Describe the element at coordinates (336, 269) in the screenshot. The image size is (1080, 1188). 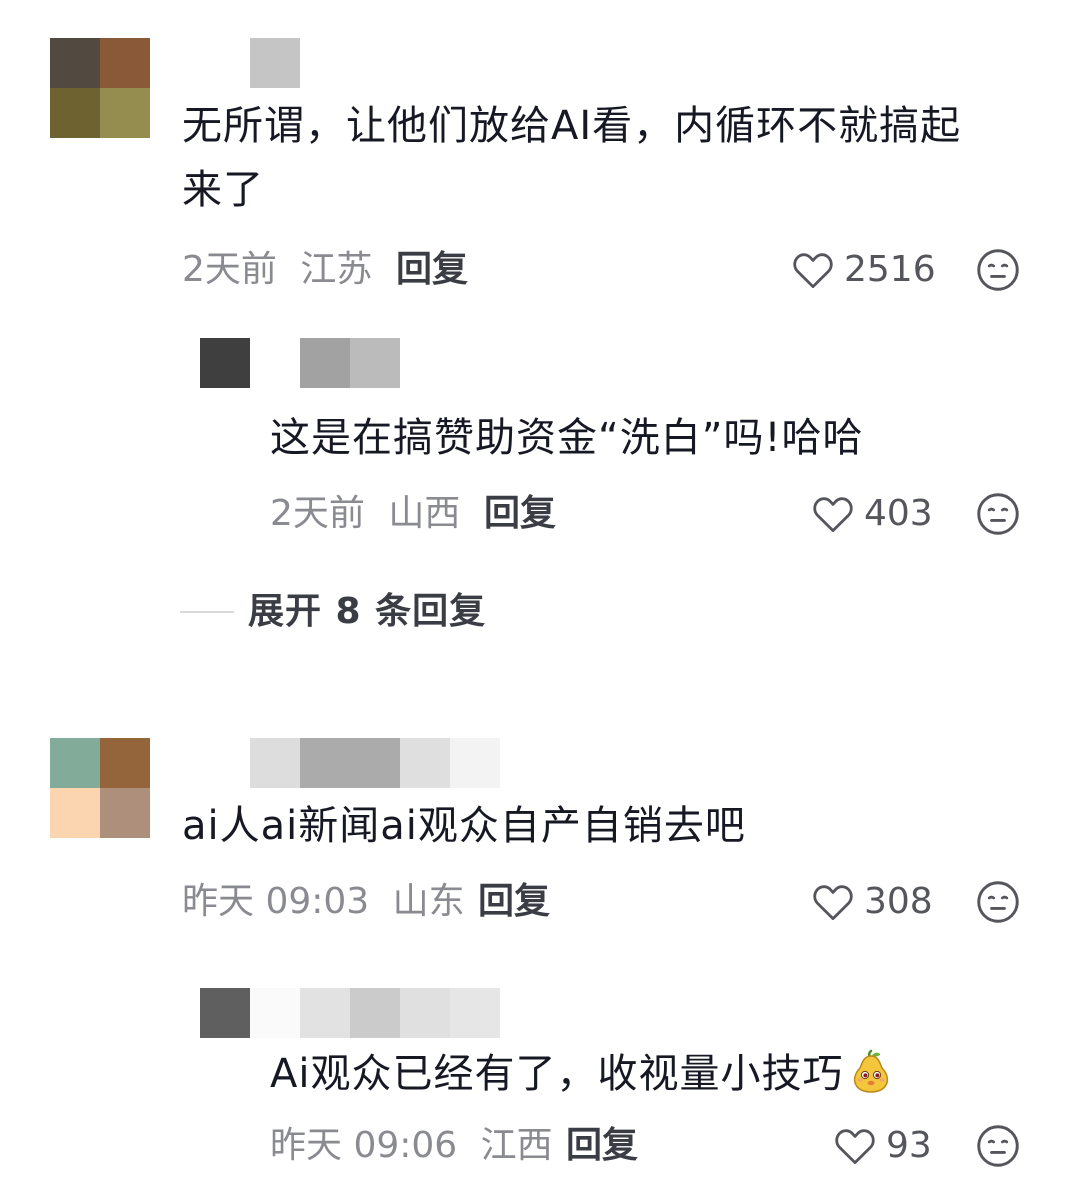
I see `comment-location: 江苏` at that location.